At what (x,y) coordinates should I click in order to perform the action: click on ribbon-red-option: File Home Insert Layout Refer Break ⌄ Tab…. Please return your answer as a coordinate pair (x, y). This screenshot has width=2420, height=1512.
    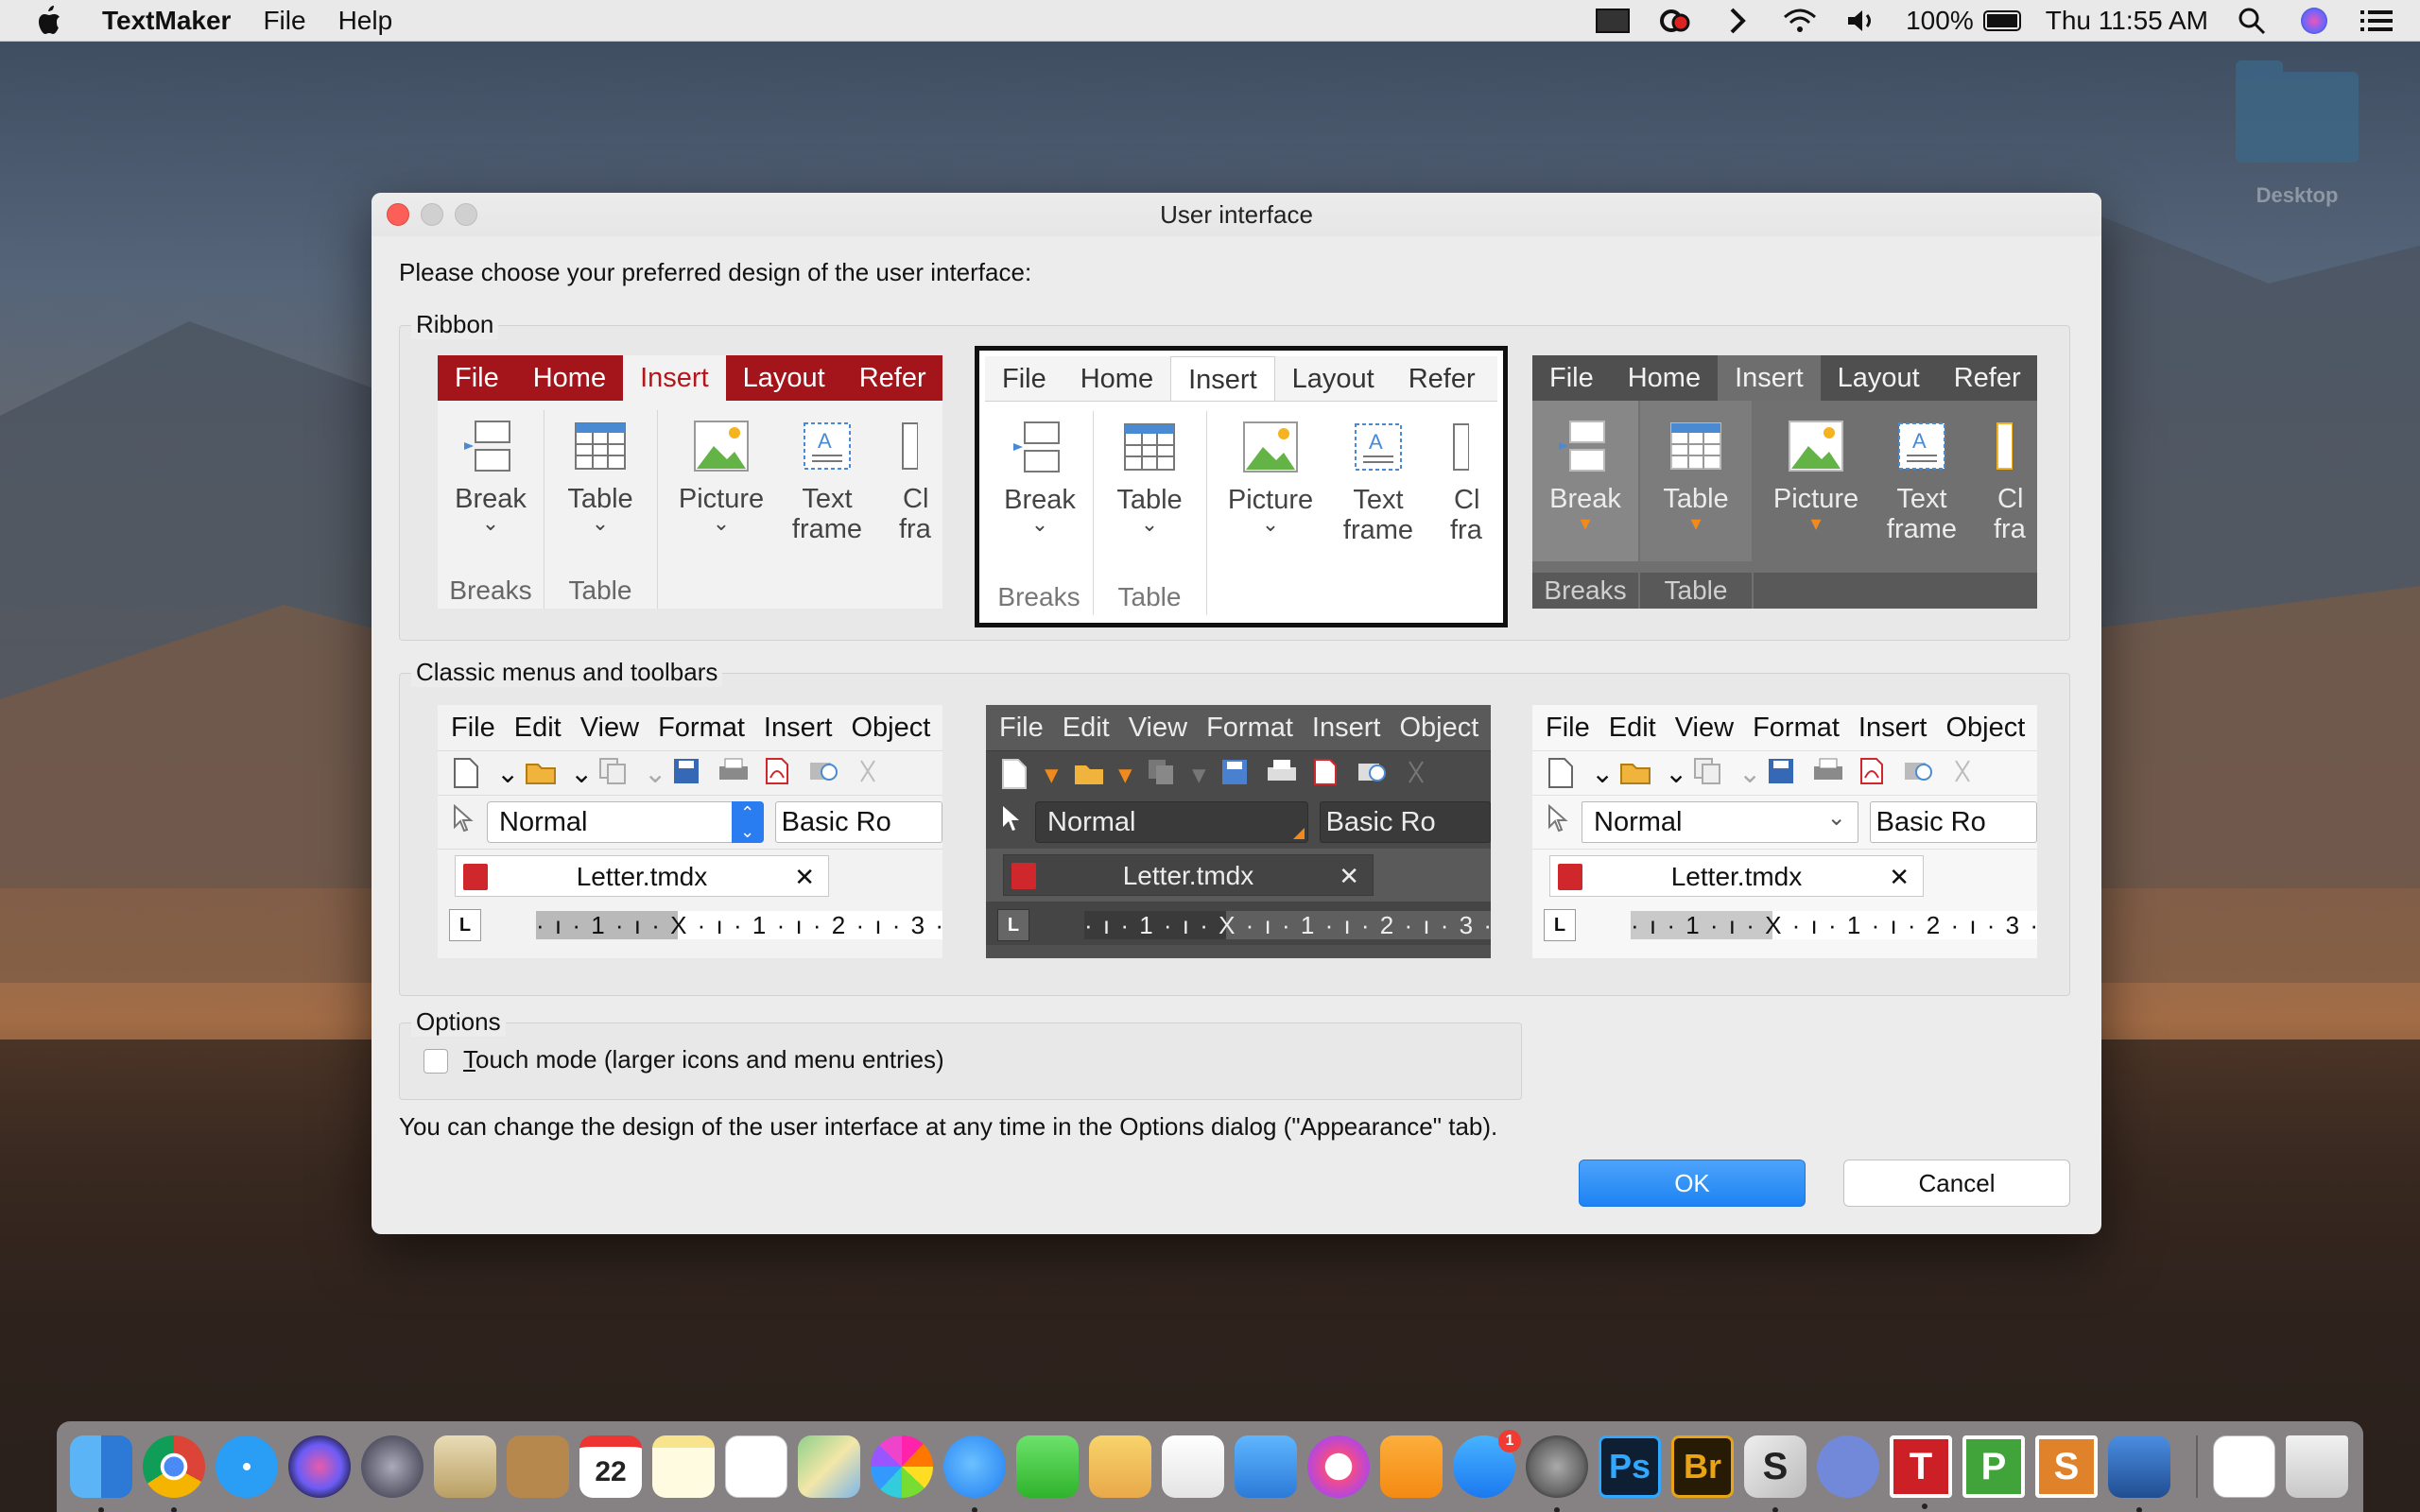
    Looking at the image, I should click on (690, 482).